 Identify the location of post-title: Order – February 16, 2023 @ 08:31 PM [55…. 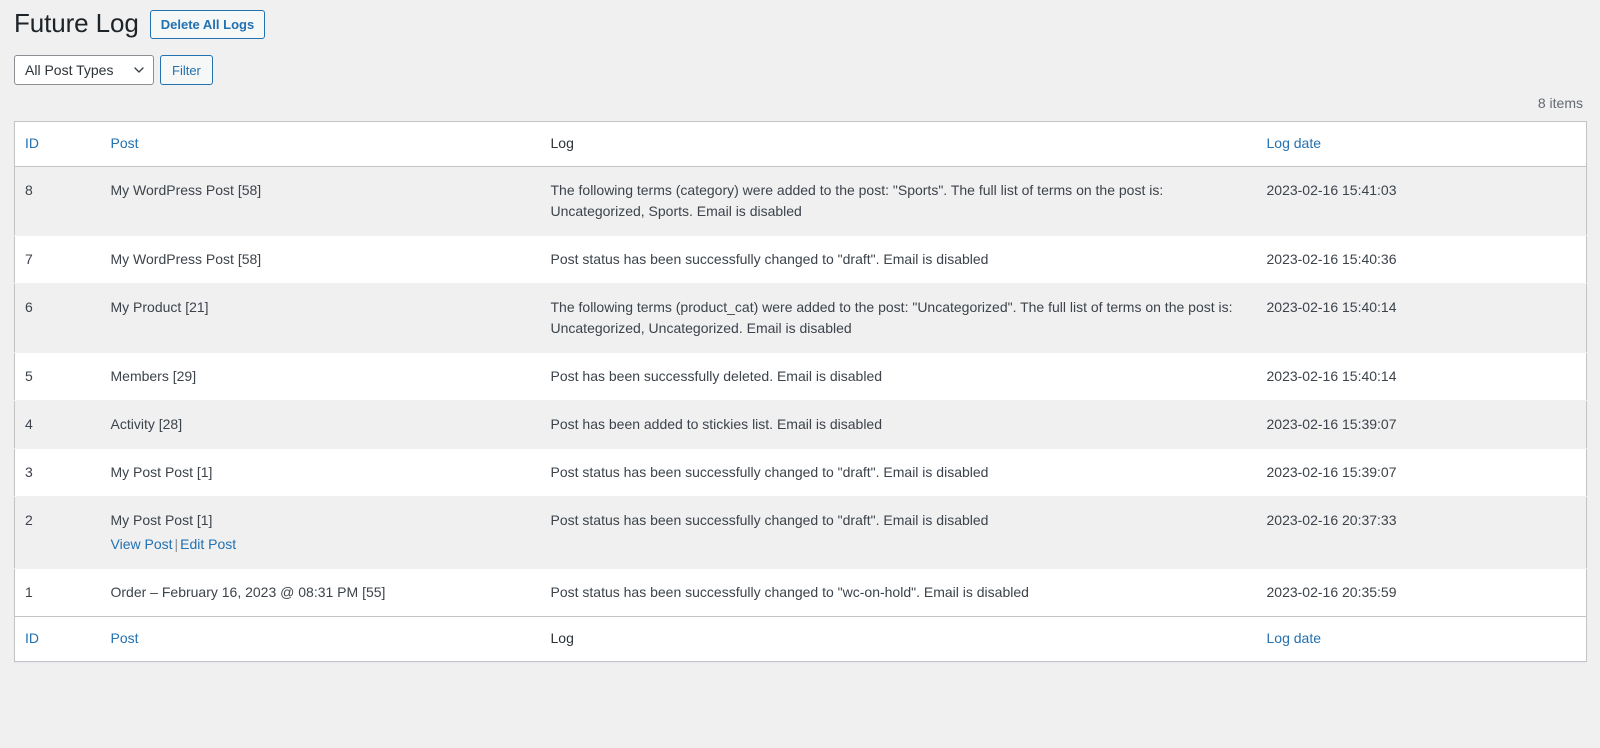
(248, 591).